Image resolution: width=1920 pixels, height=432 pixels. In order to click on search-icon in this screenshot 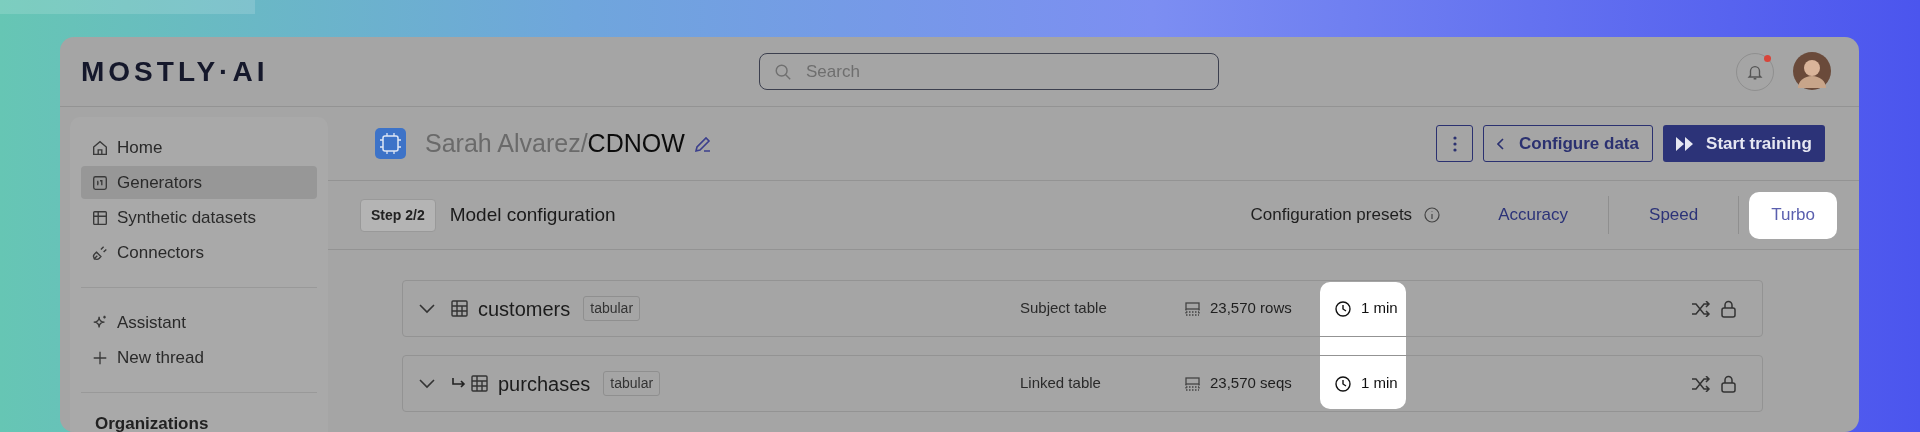, I will do `click(783, 72)`.